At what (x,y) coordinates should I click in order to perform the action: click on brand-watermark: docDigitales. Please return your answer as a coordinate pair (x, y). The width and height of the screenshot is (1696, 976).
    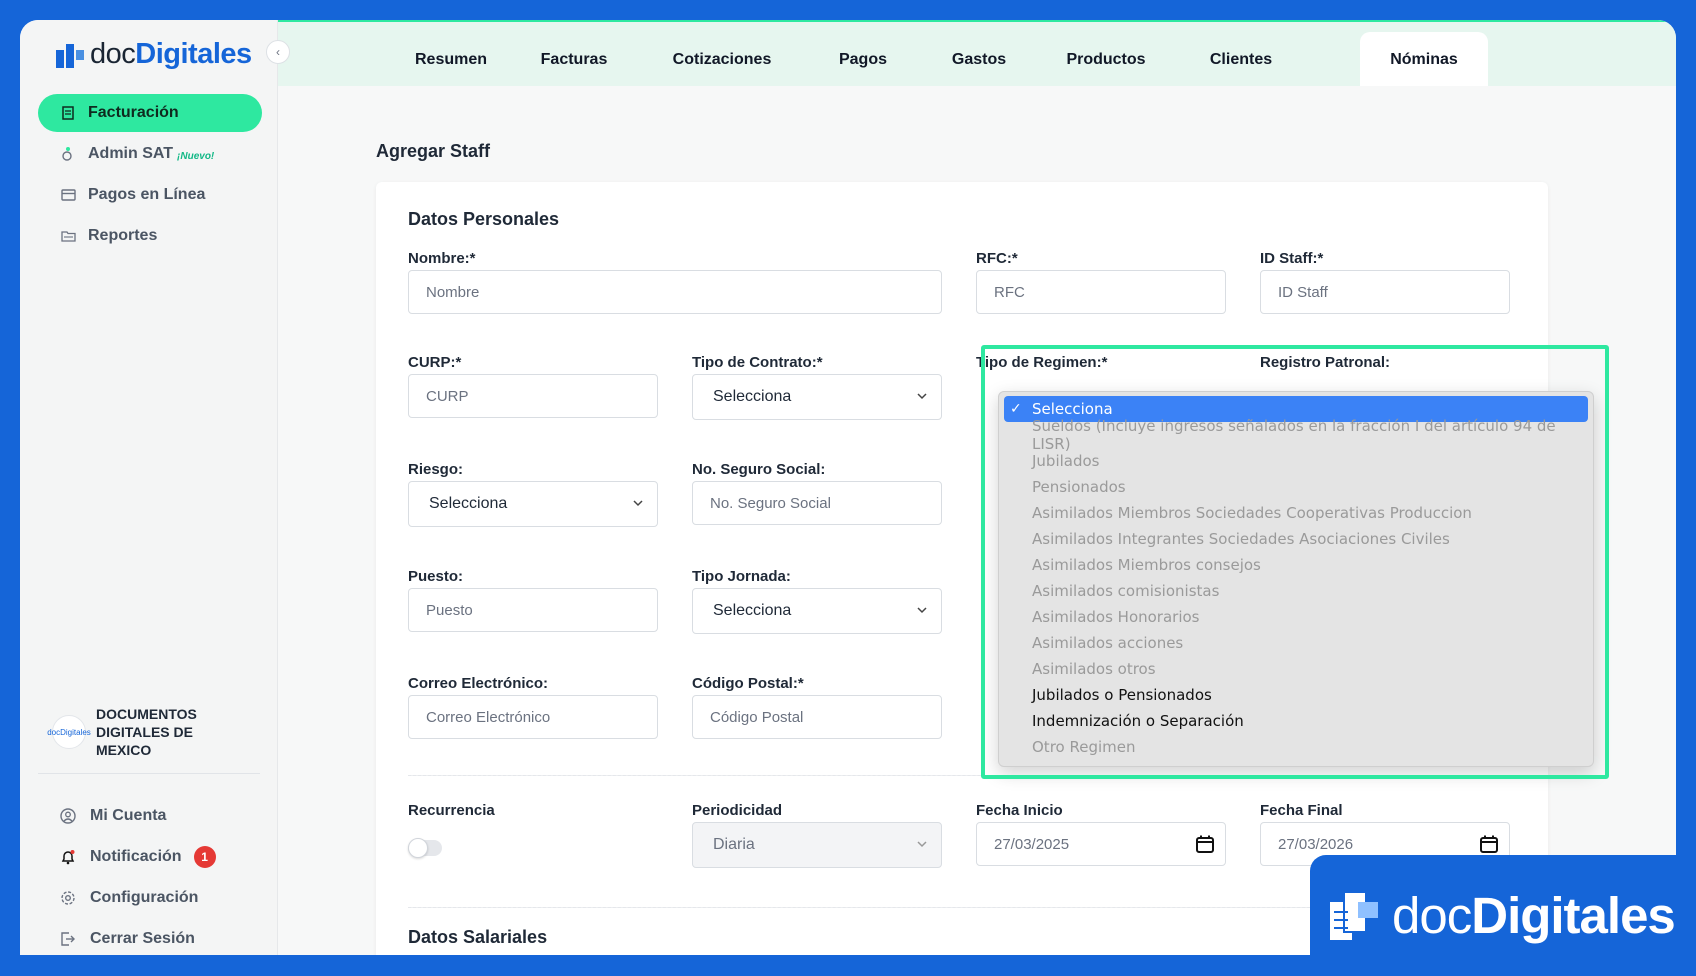
    Looking at the image, I should click on (1503, 915).